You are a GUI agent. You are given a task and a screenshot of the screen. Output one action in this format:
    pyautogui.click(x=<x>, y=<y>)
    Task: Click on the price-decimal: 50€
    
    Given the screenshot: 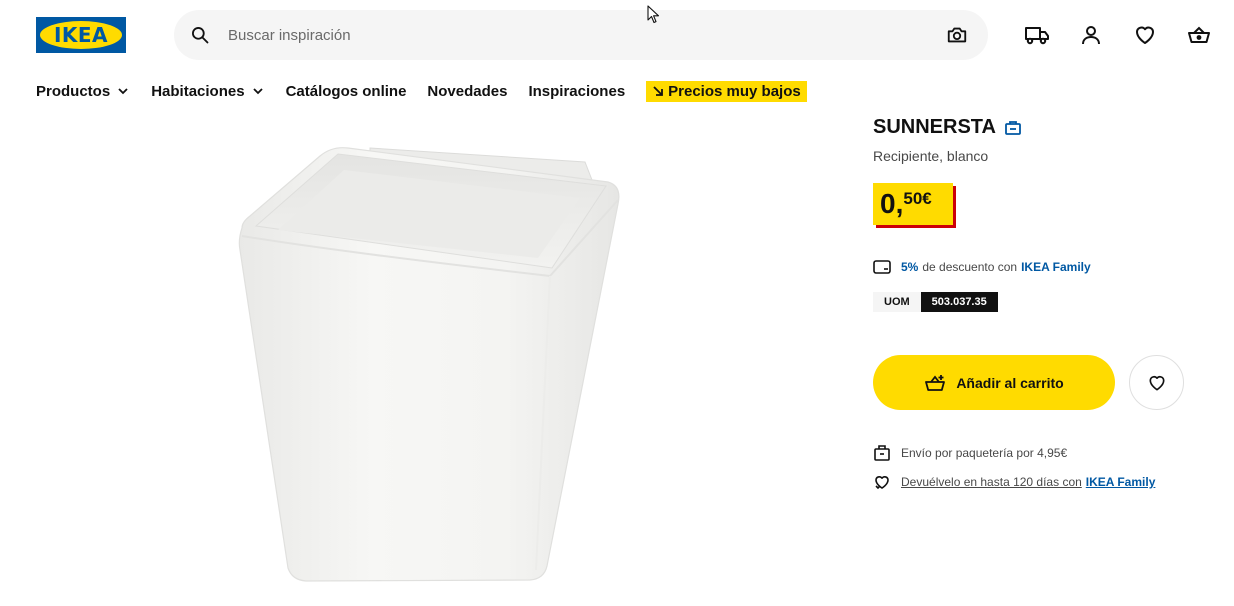 What is the action you would take?
    pyautogui.click(x=917, y=198)
    